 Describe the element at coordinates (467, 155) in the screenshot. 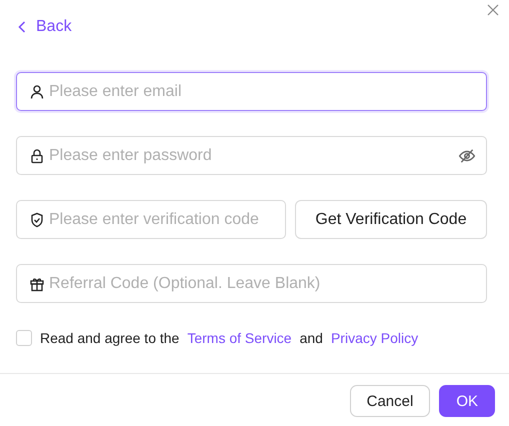

I see `eye-off-icon` at that location.